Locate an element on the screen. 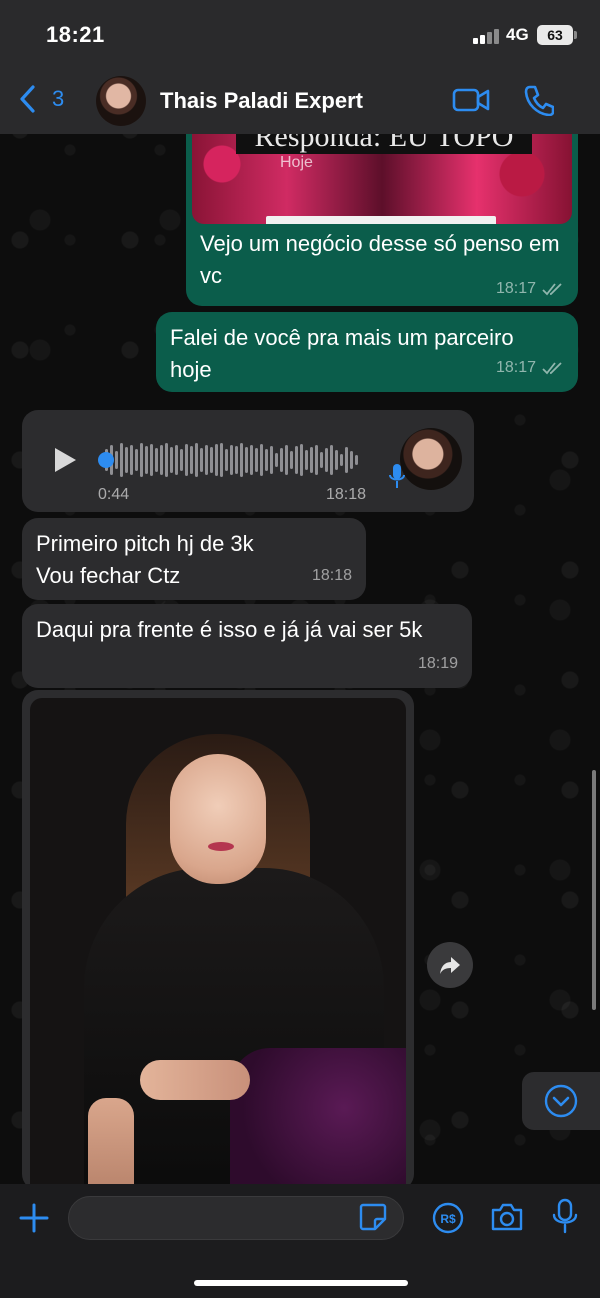 The image size is (600, 1298). message-time: 18:19 is located at coordinates (437, 663).